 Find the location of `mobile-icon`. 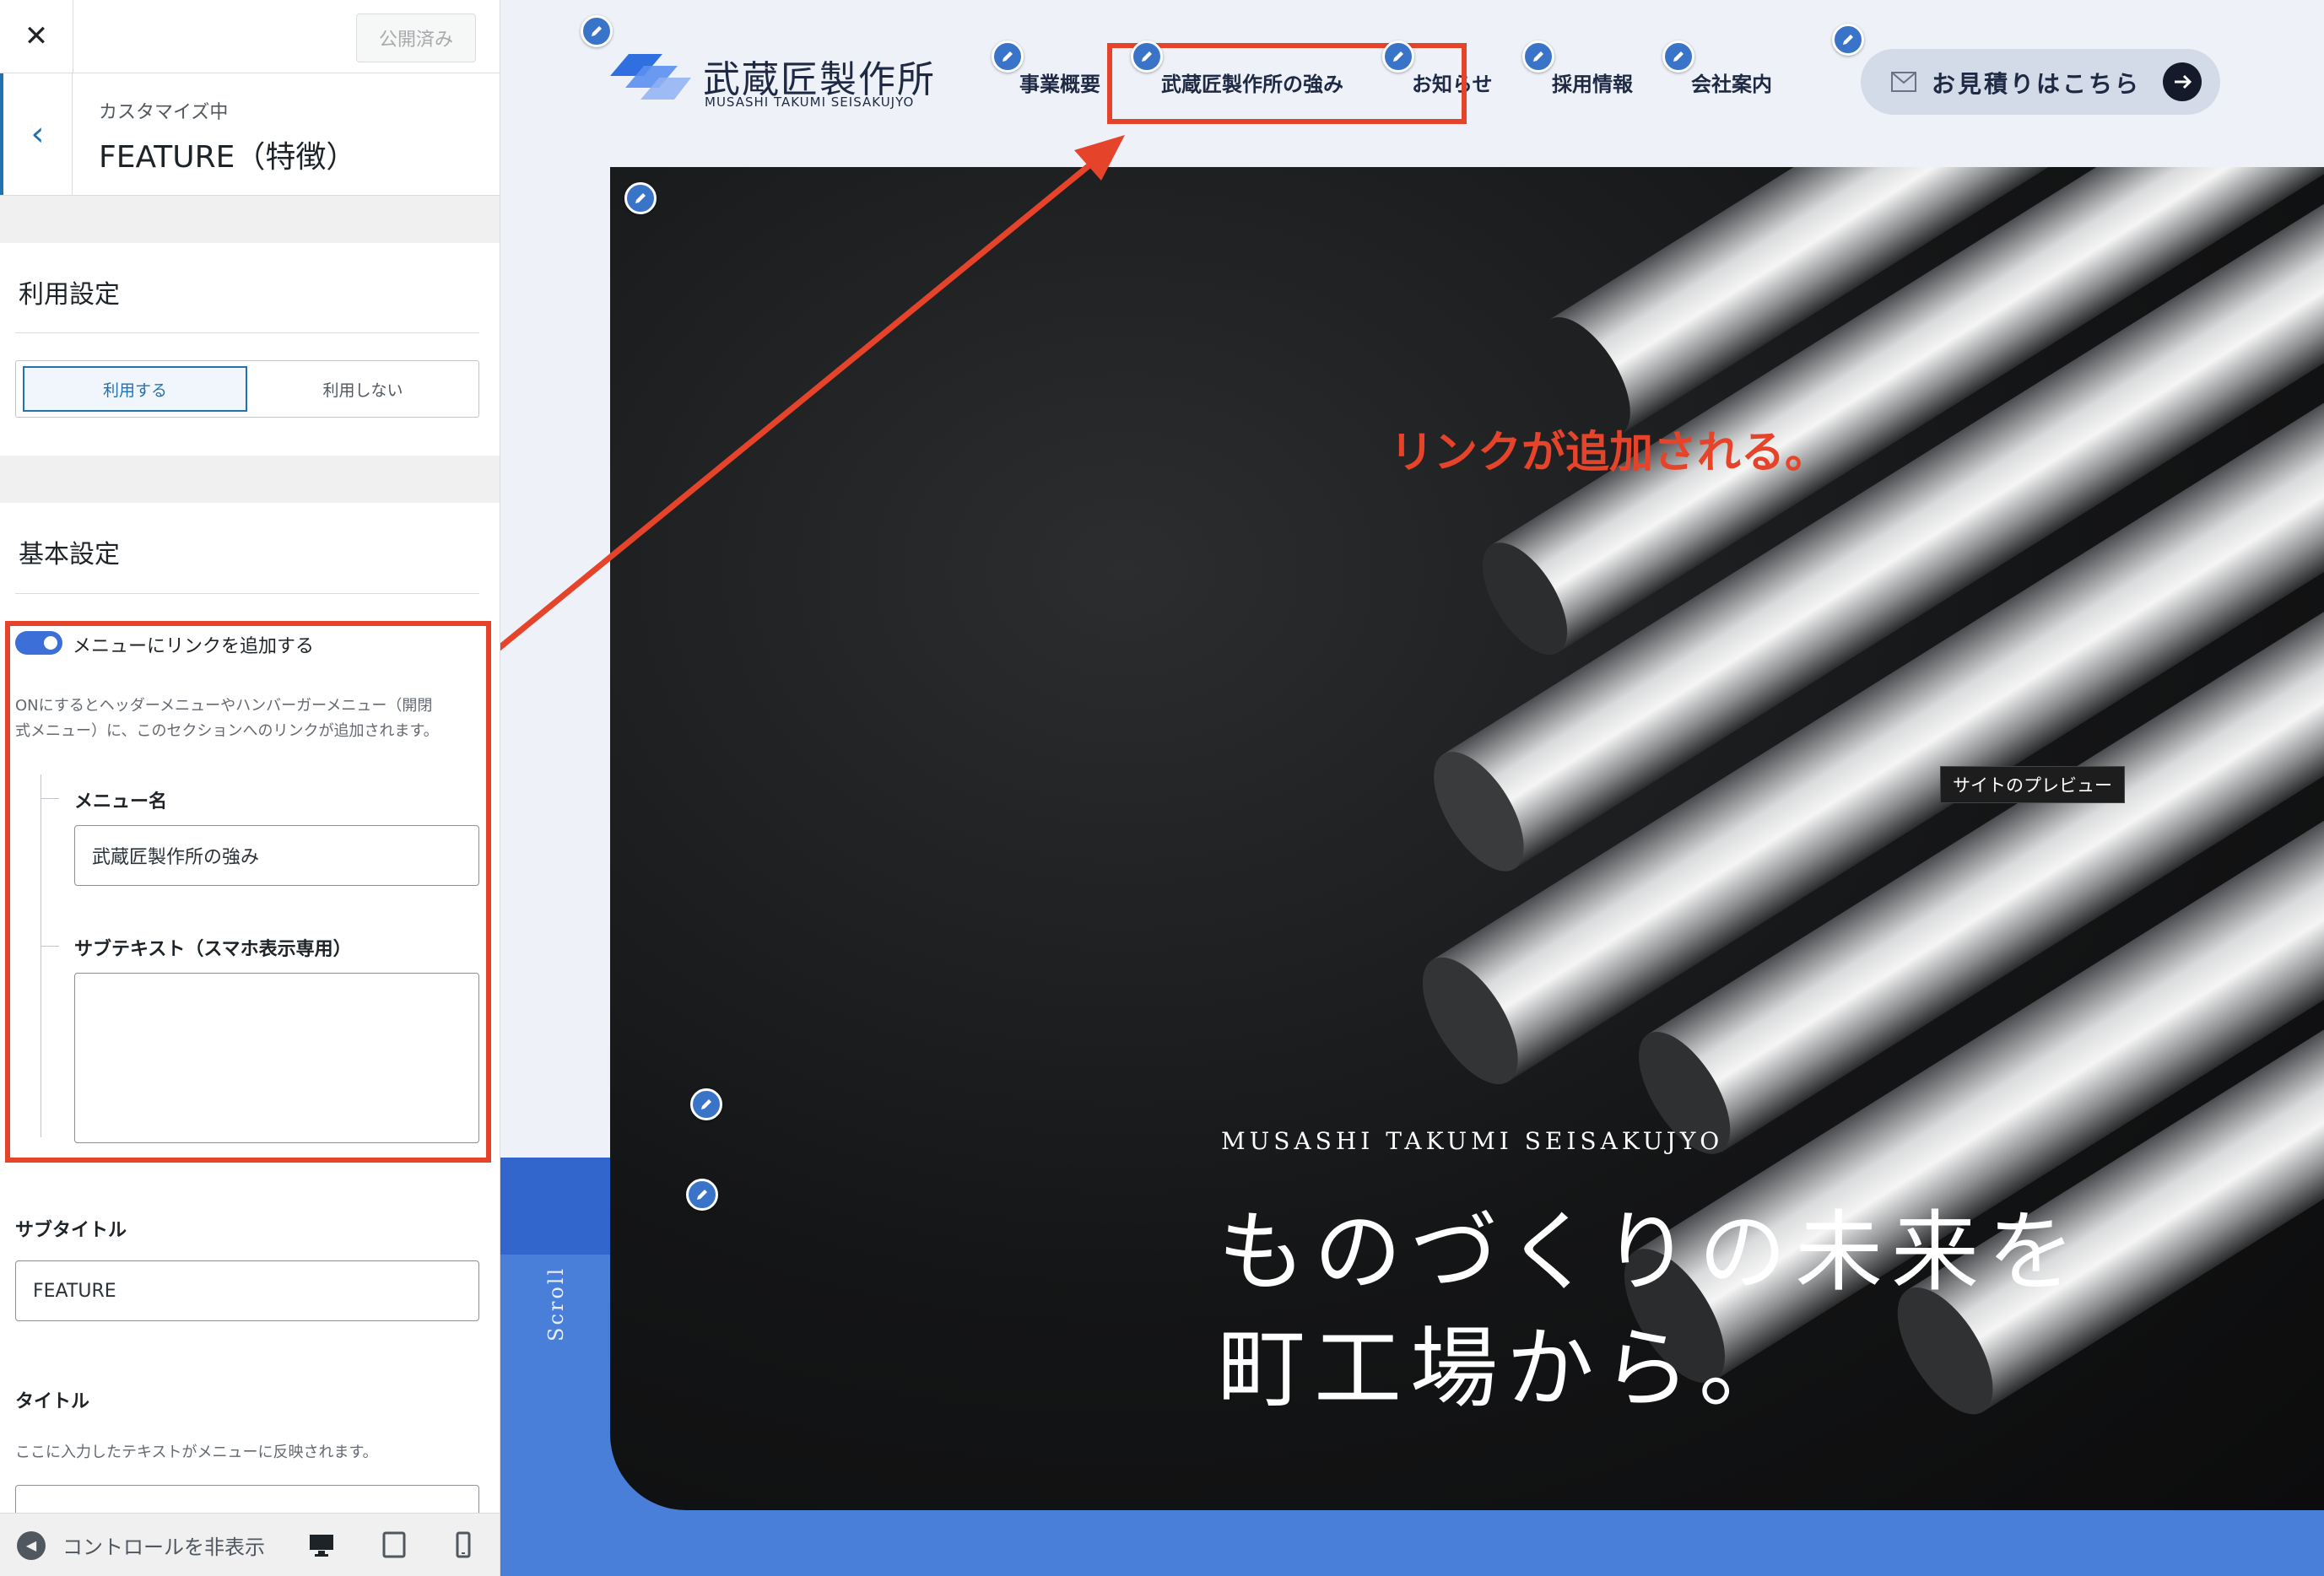

mobile-icon is located at coordinates (463, 1544).